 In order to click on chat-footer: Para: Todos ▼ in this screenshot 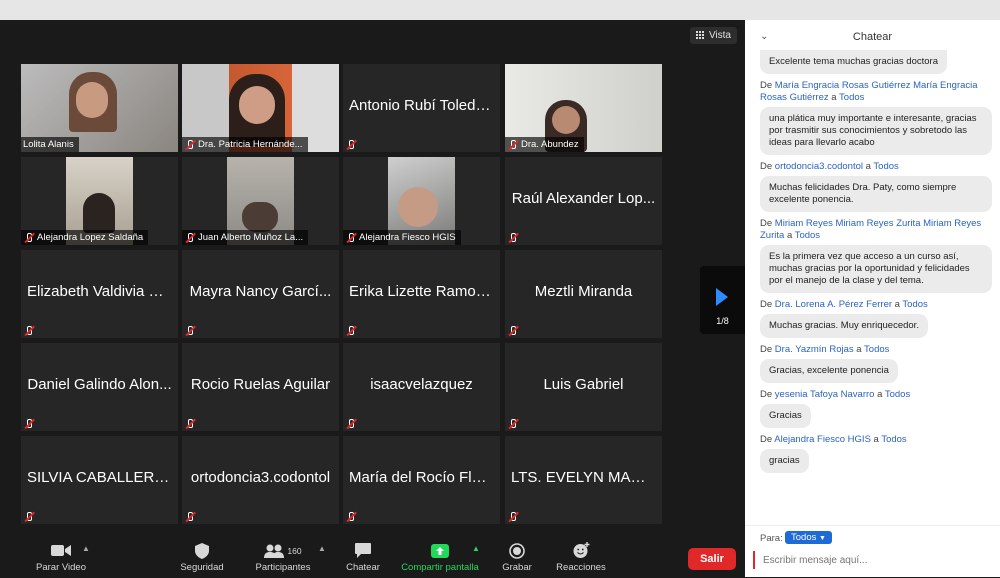, I will do `click(872, 551)`.